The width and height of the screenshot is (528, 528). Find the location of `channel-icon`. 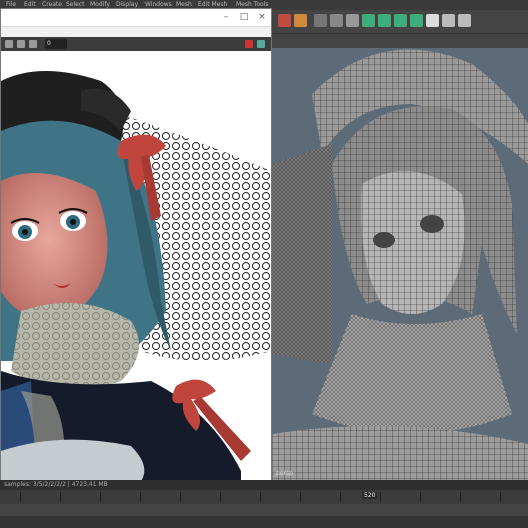

channel-icon is located at coordinates (261, 44).